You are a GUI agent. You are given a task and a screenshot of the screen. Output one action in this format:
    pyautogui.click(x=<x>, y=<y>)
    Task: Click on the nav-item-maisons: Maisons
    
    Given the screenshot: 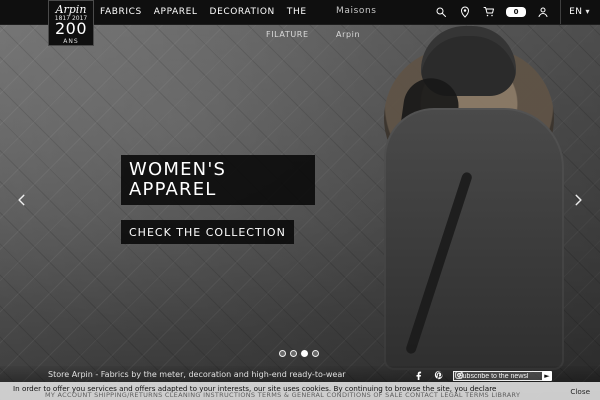 What is the action you would take?
    pyautogui.click(x=356, y=11)
    